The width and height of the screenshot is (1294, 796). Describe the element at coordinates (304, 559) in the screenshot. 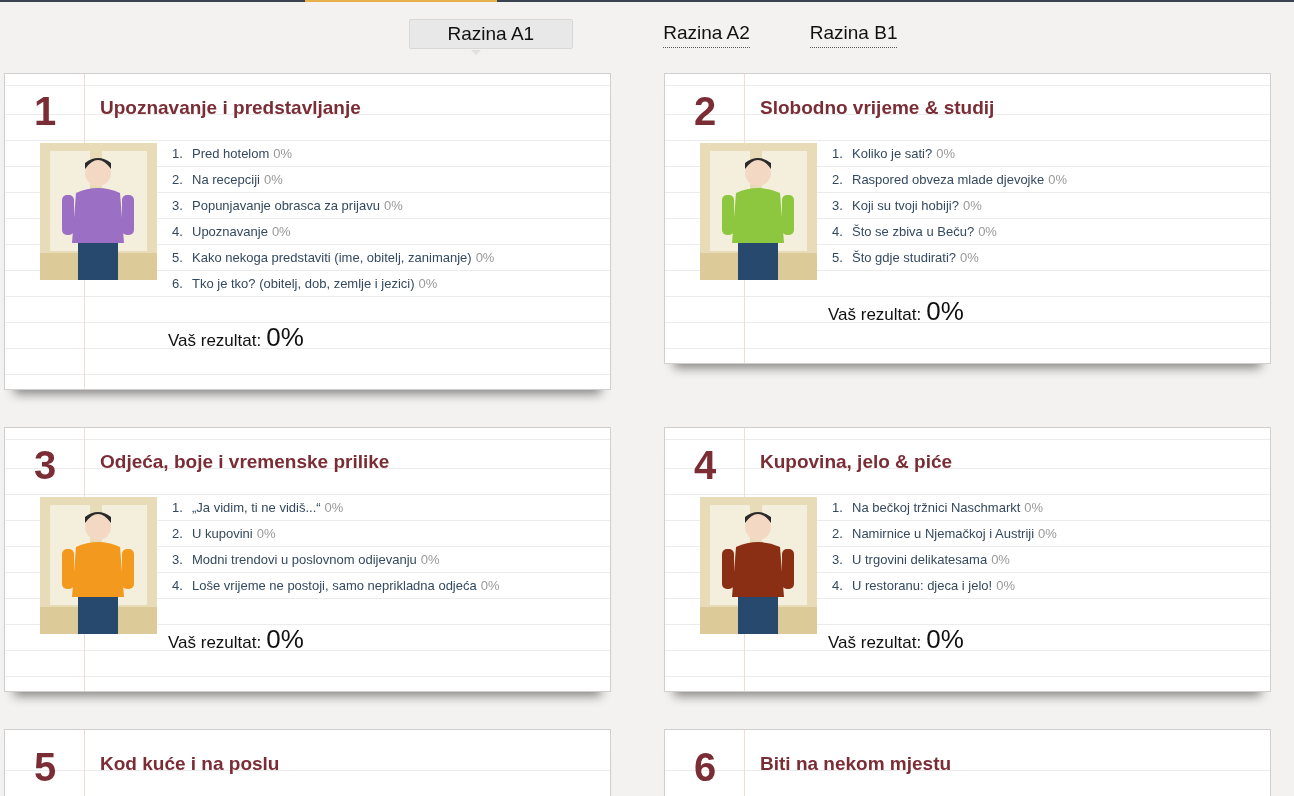

I see `lesson-link: Modni trendovi u poslovnom odijevanju` at that location.